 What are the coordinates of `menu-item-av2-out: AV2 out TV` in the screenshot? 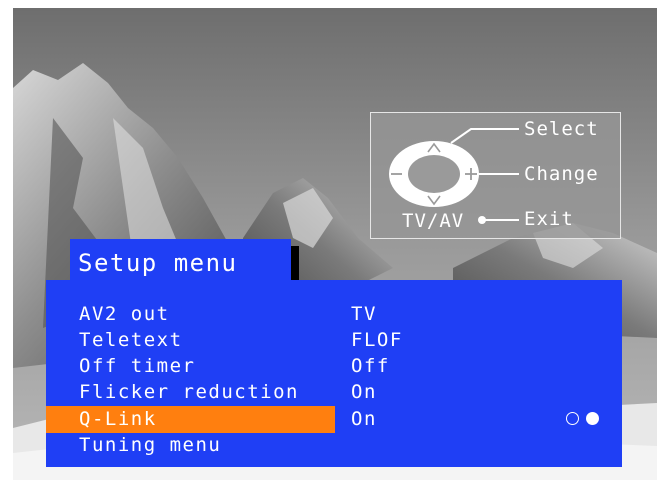 It's located at (334, 314).